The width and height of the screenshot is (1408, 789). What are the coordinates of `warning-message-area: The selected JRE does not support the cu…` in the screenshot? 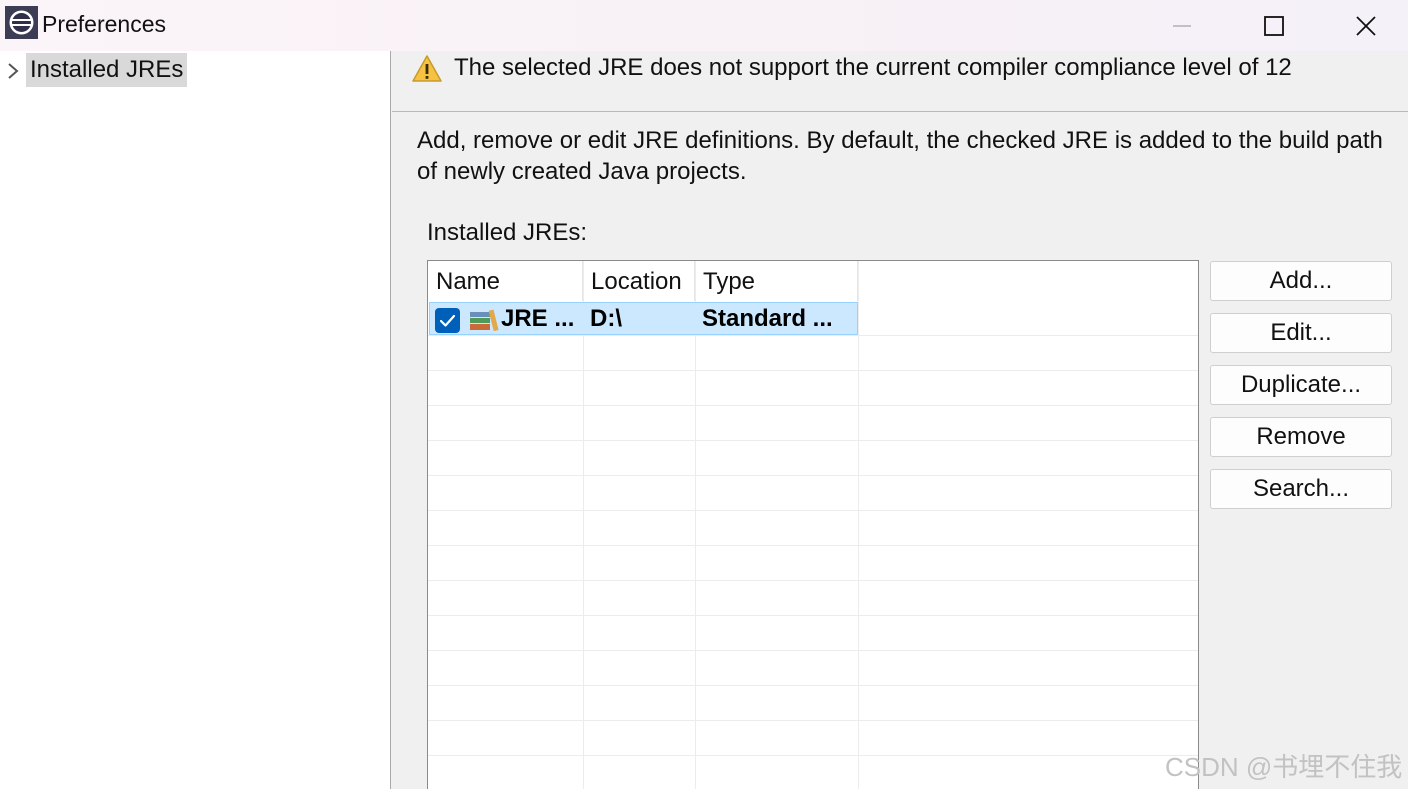 It's located at (900, 81).